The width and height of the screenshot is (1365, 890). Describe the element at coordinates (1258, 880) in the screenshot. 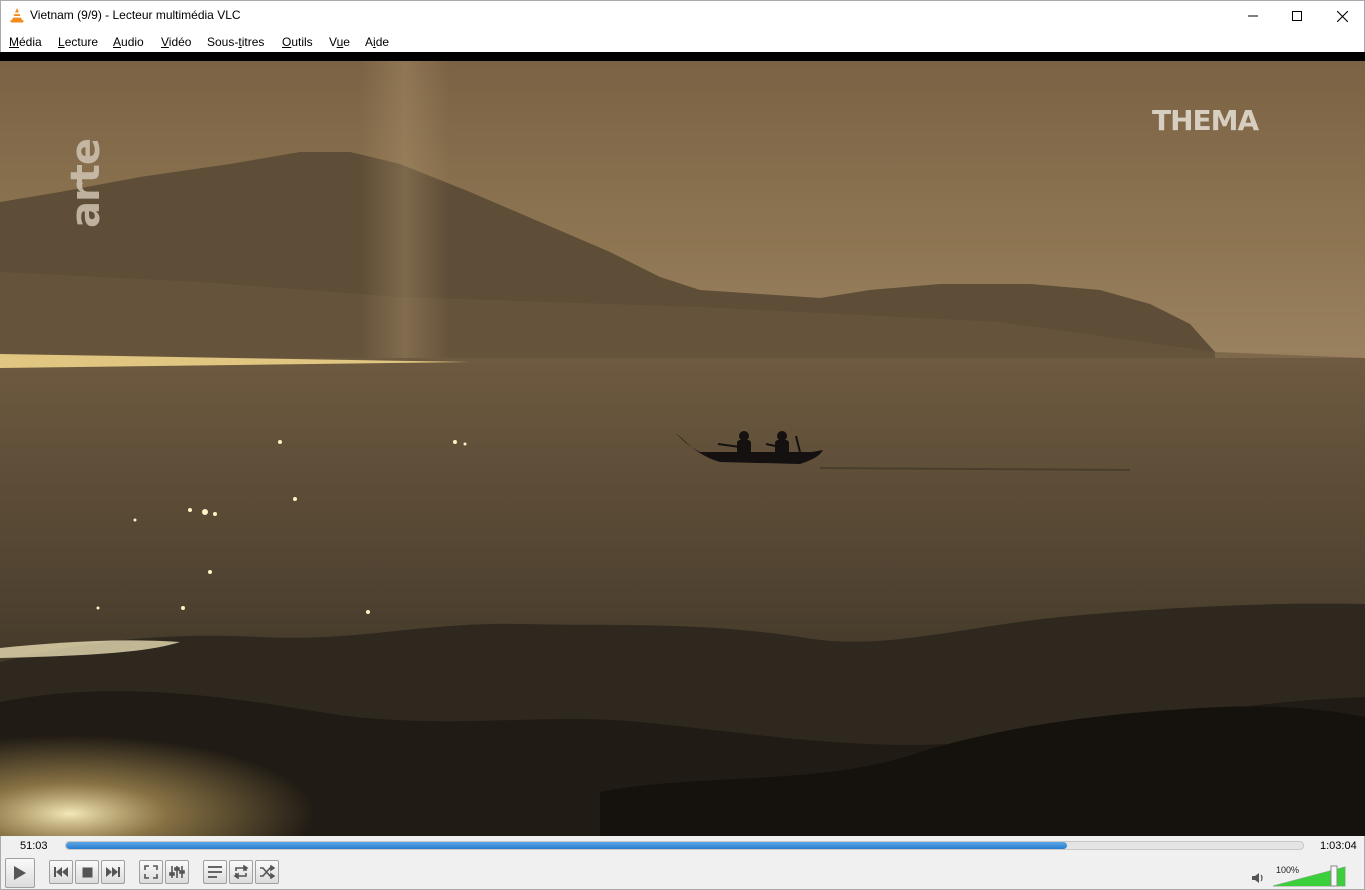

I see `volume-speaker-icon` at that location.